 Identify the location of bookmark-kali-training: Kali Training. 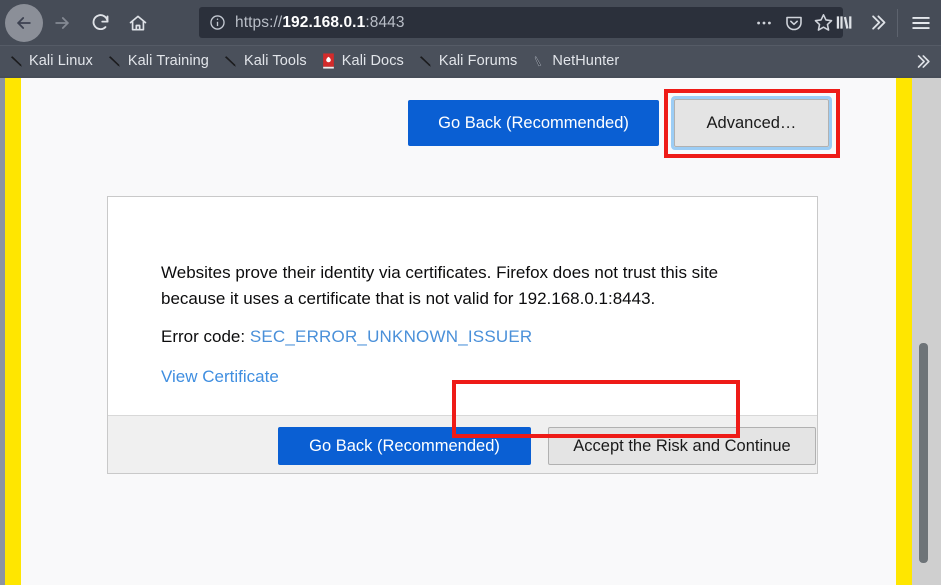
(159, 61).